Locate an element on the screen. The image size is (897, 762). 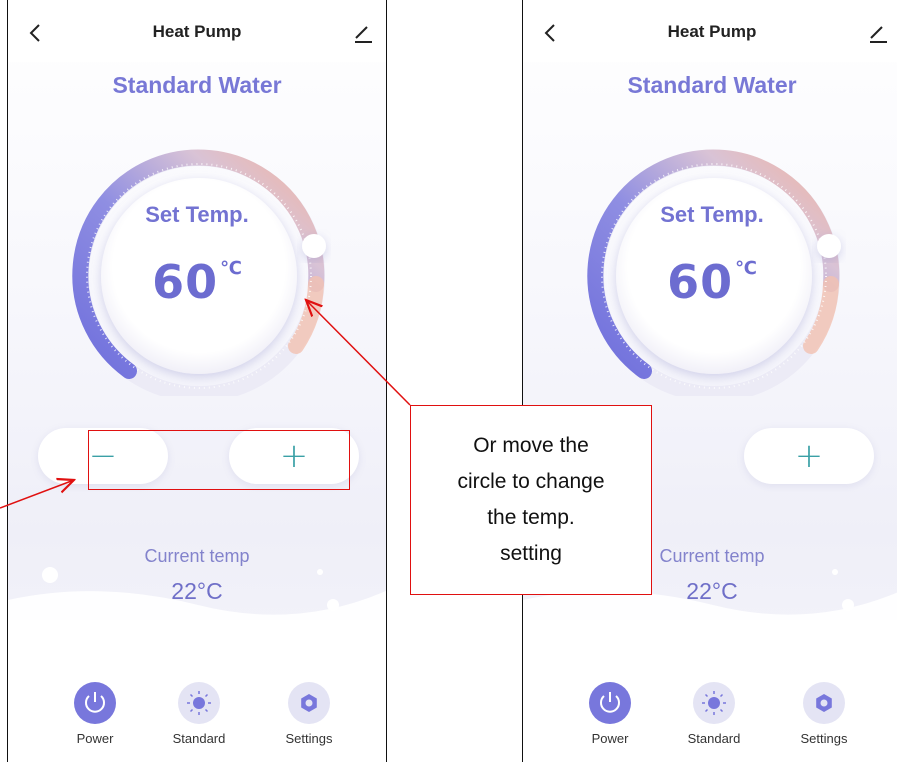
callout-line-2: circle to change is located at coordinates (531, 481).